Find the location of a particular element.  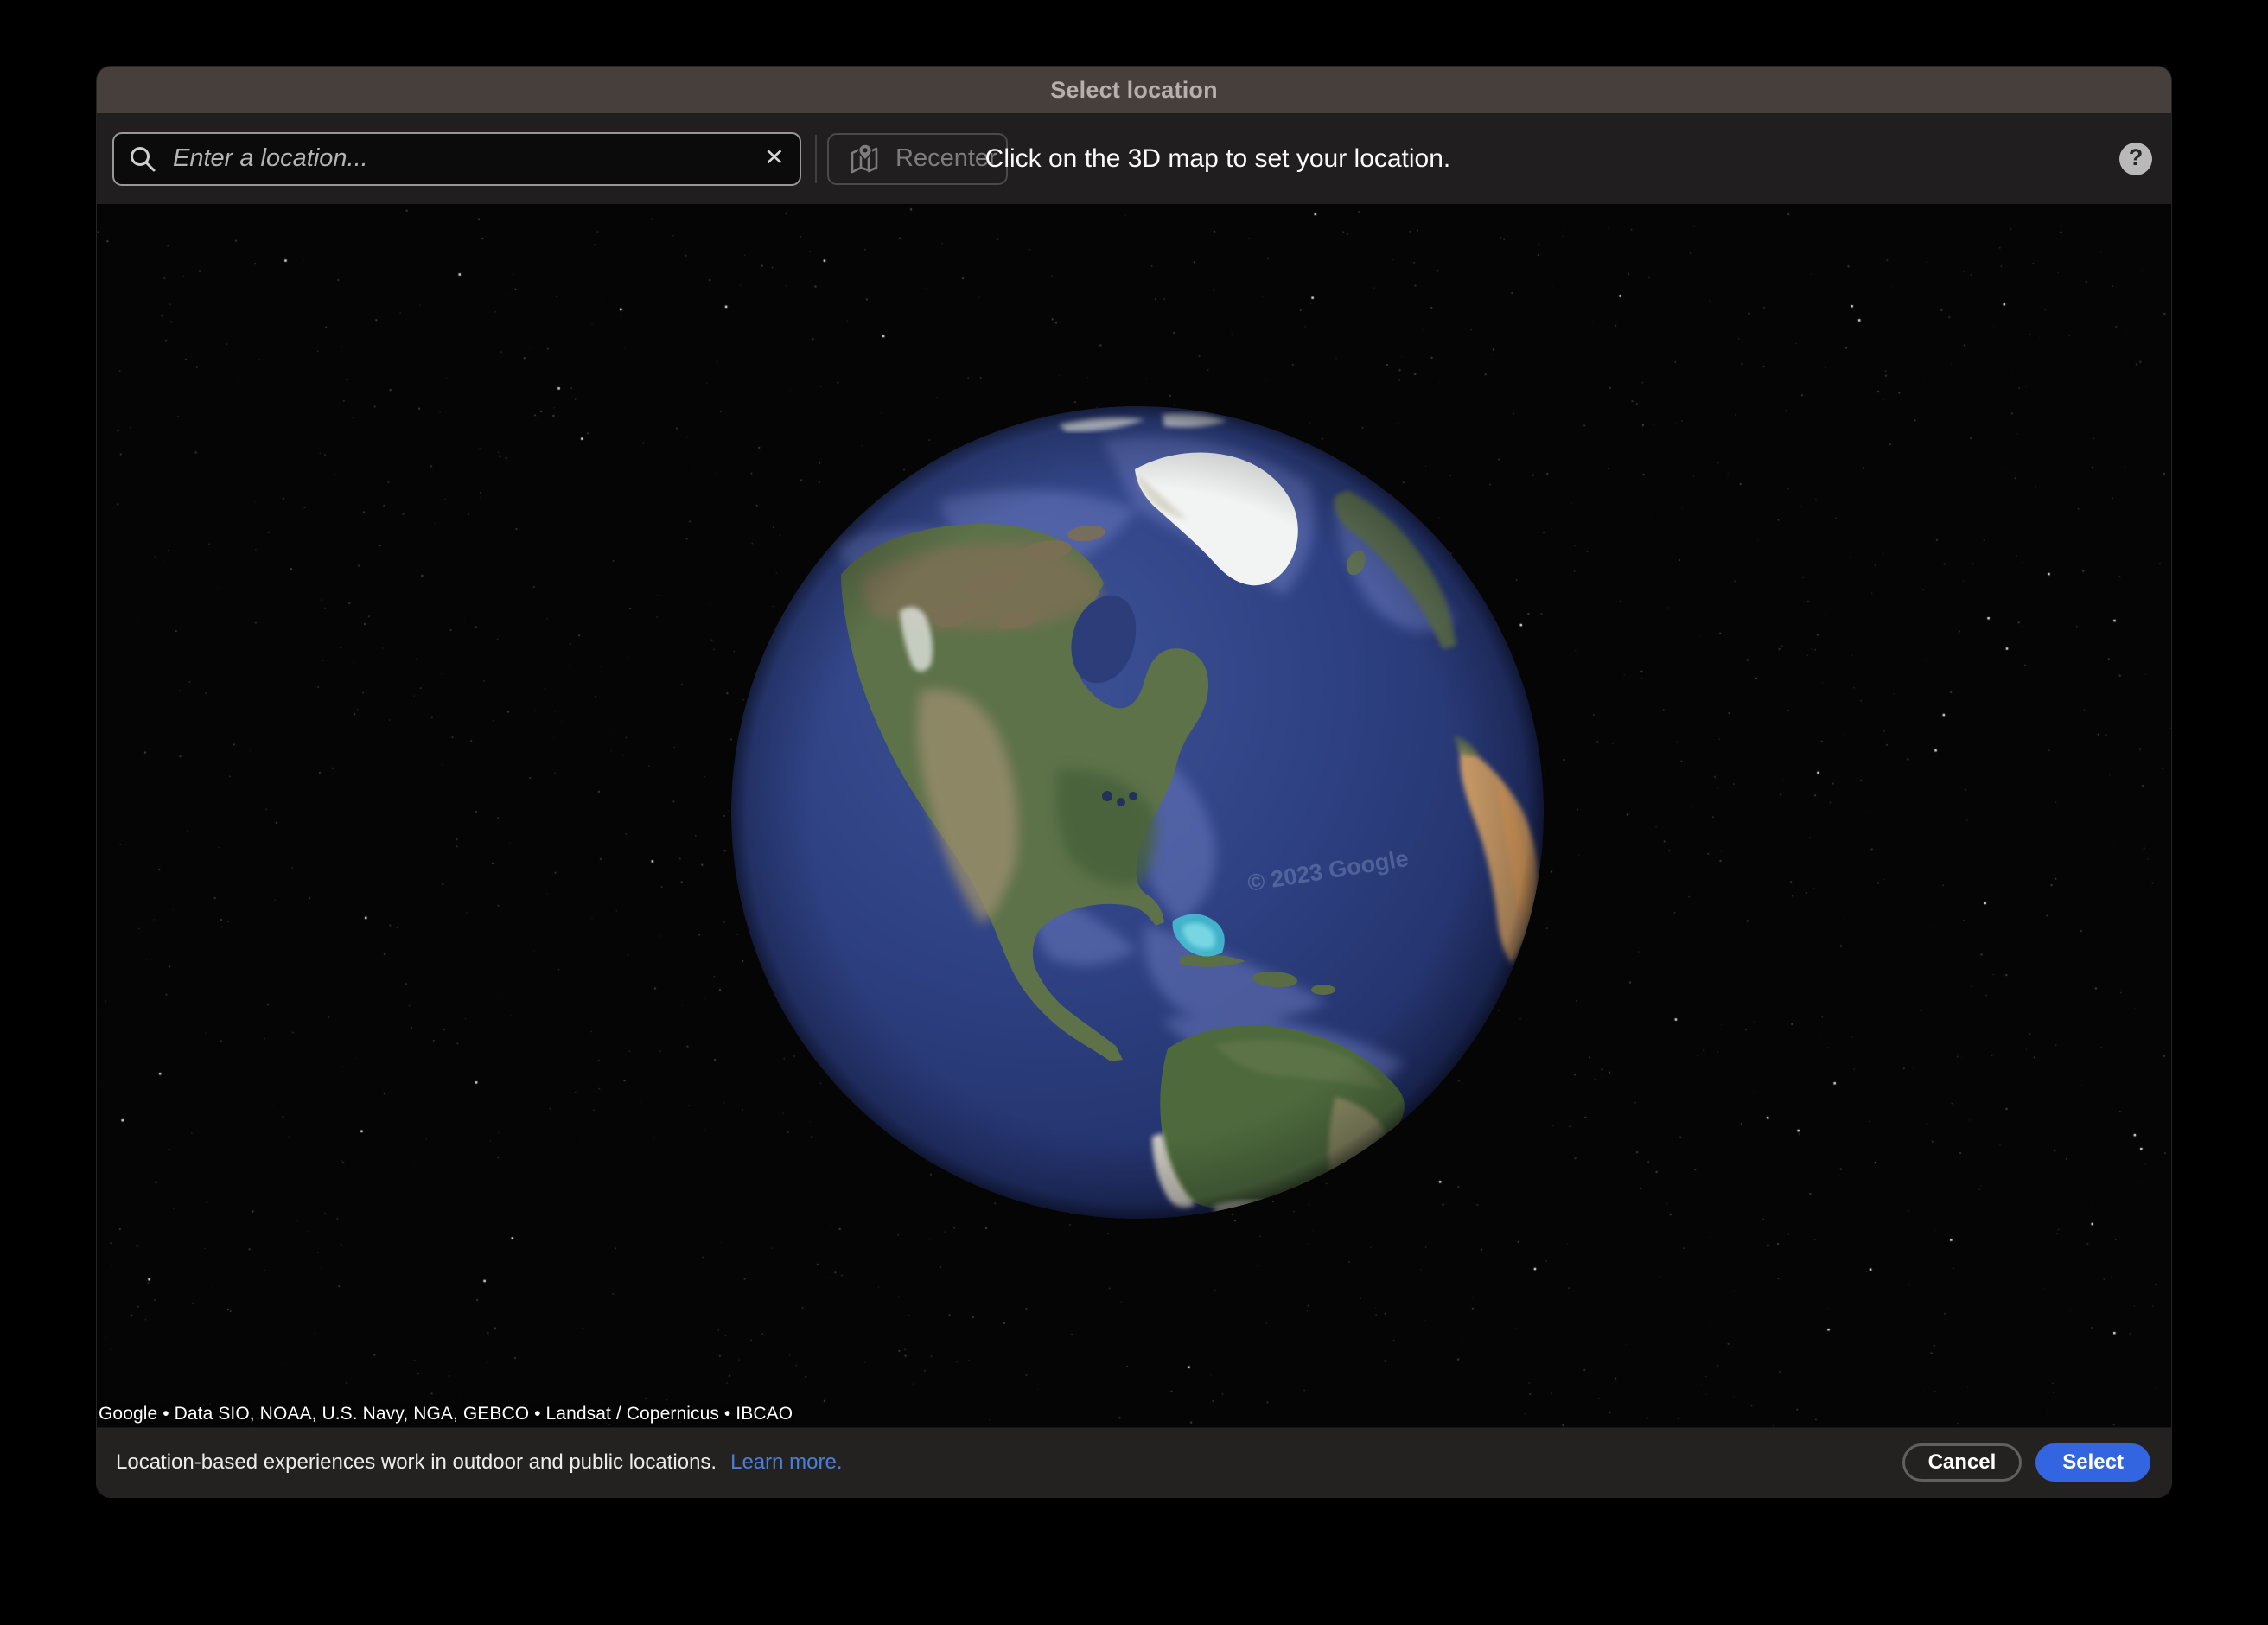

map-pin-icon is located at coordinates (864, 158).